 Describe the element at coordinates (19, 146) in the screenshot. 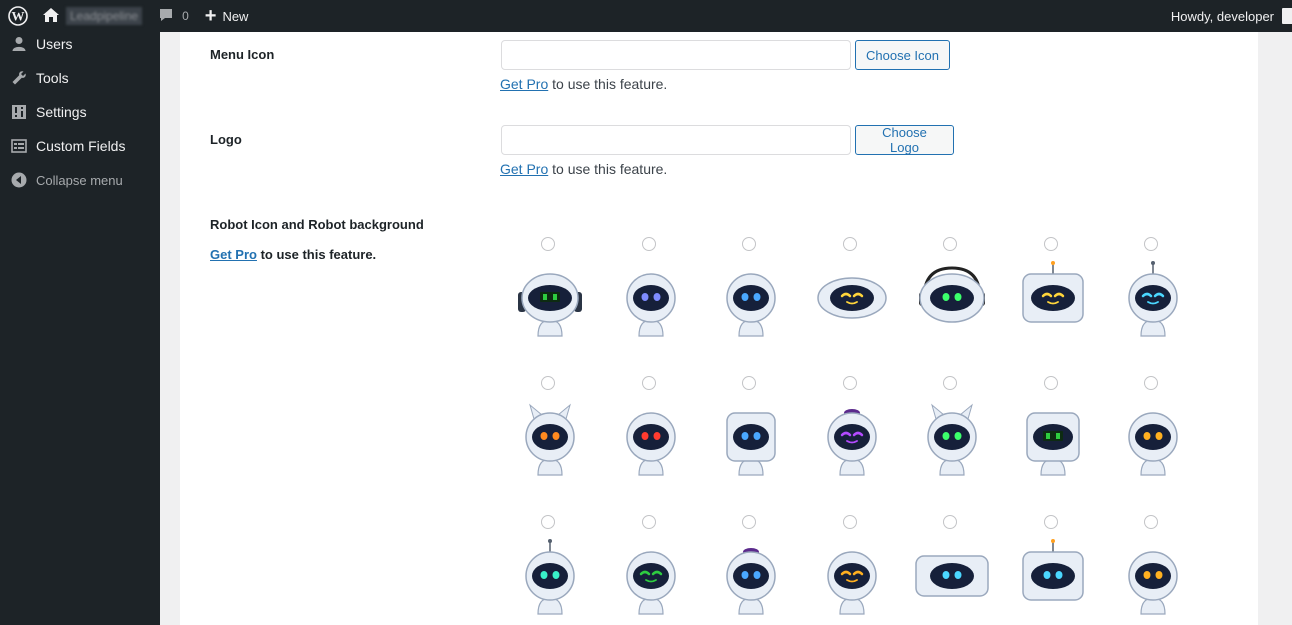

I see `custom-fields-icon` at that location.